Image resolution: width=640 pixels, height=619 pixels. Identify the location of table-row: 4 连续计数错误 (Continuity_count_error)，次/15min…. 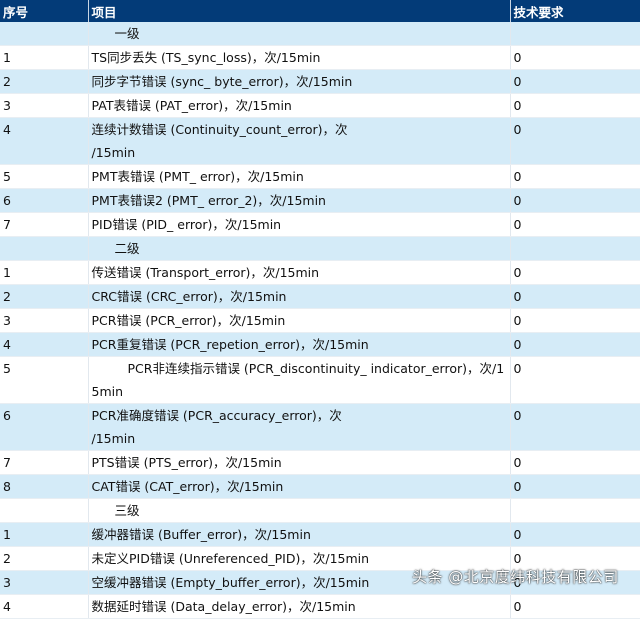
(320, 141).